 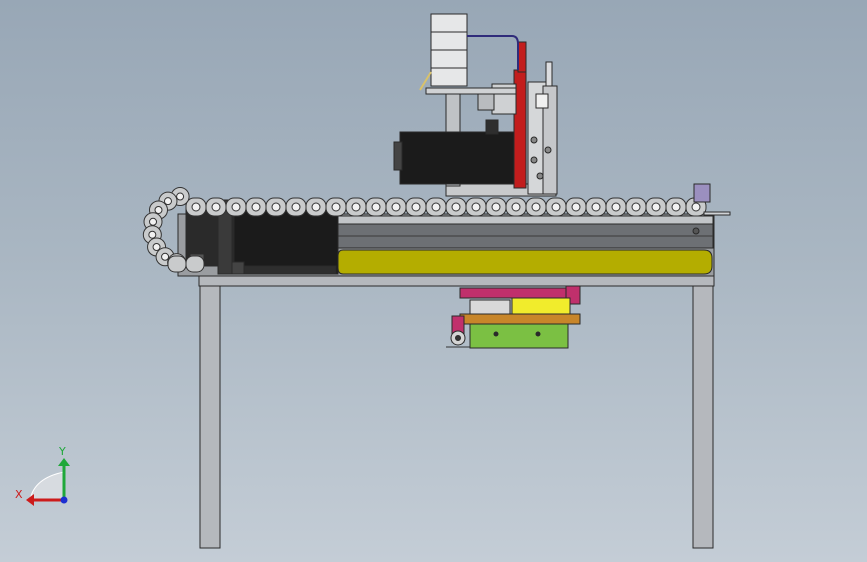 What do you see at coordinates (703, 417) in the screenshot?
I see `right-leg` at bounding box center [703, 417].